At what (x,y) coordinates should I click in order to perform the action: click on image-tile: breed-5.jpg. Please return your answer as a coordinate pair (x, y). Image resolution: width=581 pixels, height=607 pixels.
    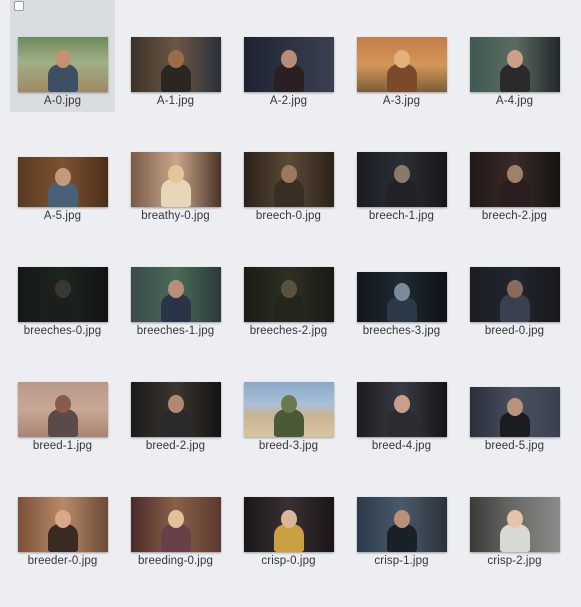
    Looking at the image, I should click on (514, 401).